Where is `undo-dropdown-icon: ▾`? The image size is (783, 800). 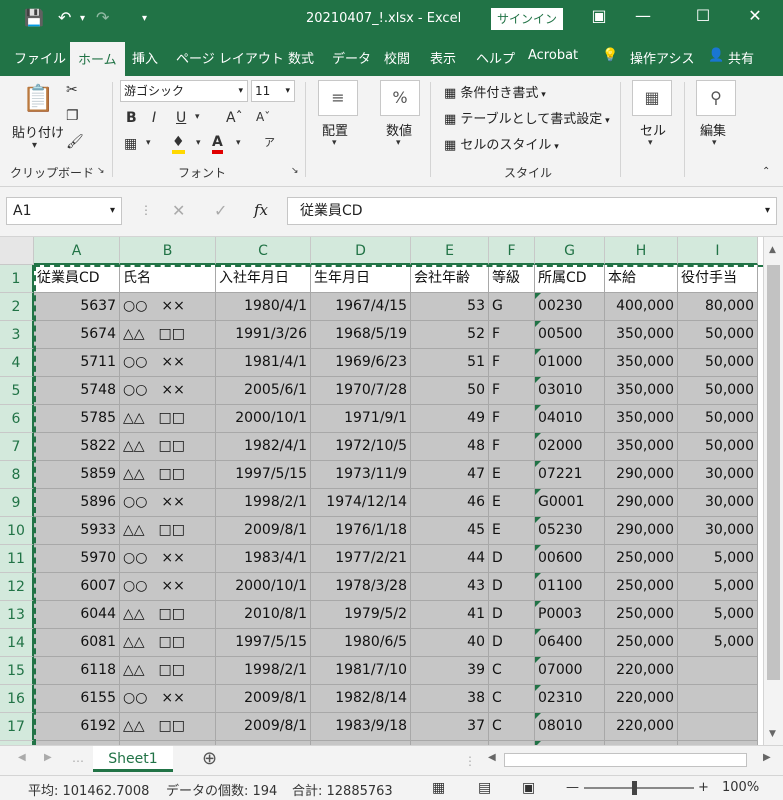 undo-dropdown-icon: ▾ is located at coordinates (82, 18).